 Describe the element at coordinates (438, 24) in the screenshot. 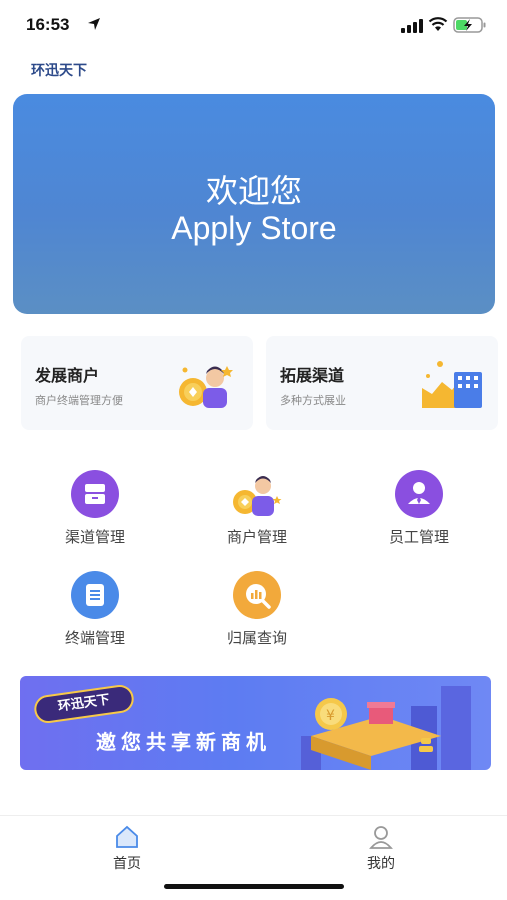

I see `wifi-icon` at that location.